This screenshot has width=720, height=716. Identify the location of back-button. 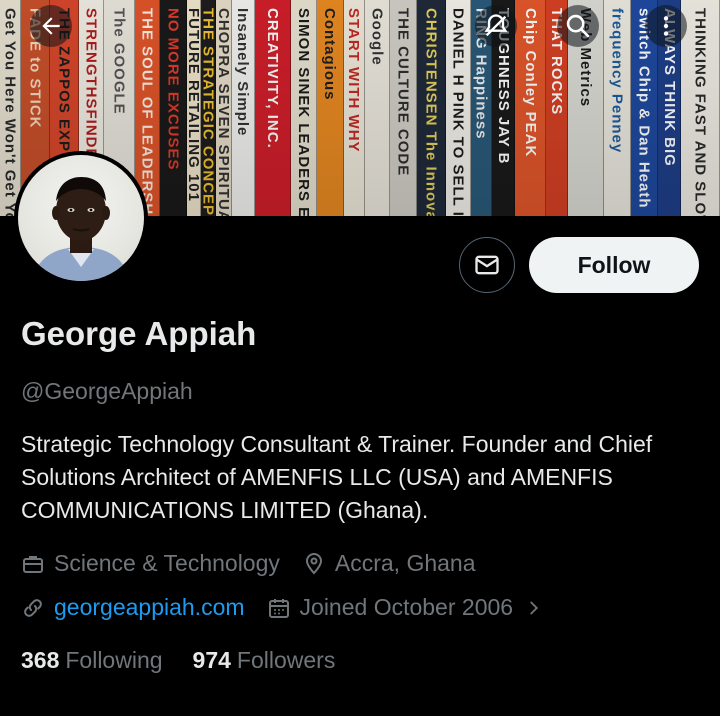
(51, 26).